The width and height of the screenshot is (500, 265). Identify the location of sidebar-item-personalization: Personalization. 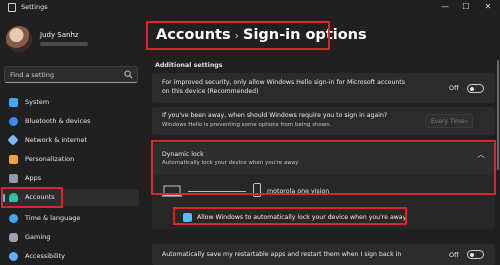
(70, 159).